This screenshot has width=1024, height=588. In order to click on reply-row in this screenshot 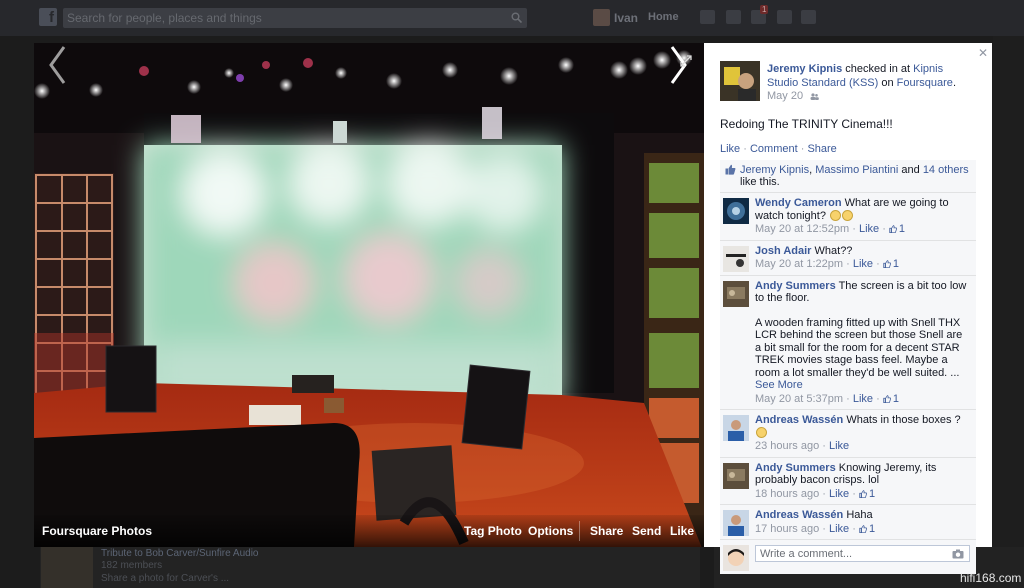, I will do `click(848, 557)`.